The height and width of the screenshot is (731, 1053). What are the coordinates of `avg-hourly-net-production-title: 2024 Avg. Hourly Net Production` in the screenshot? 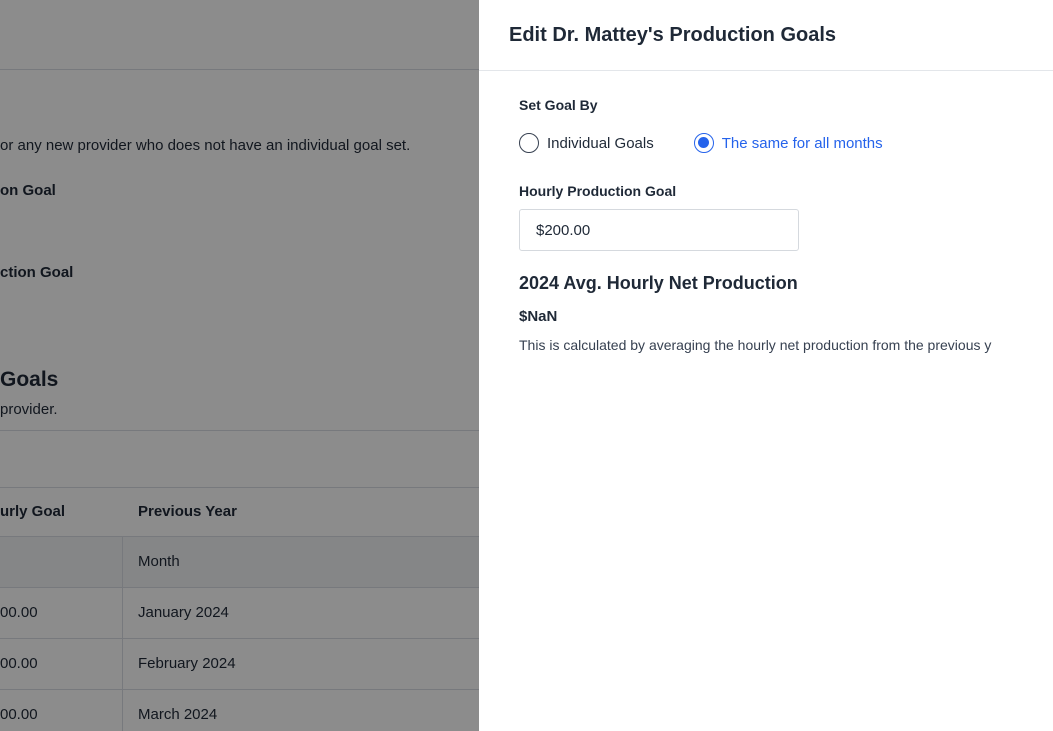 It's located at (658, 283).